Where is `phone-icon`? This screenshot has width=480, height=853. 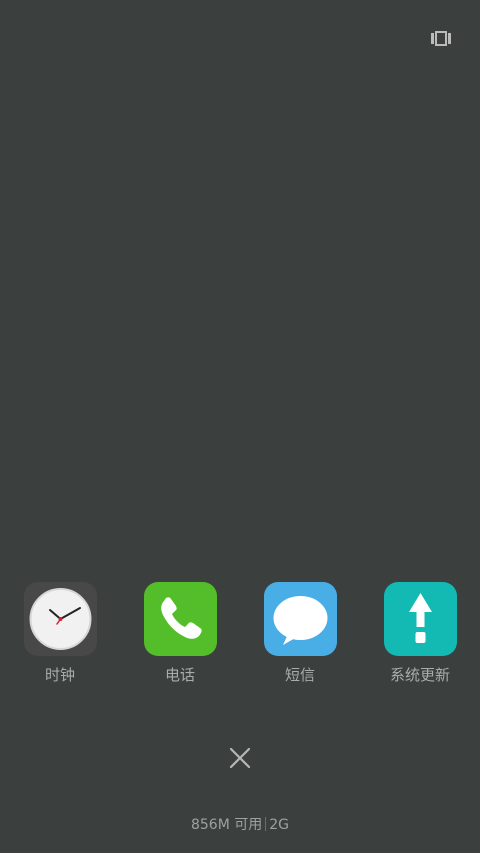 phone-icon is located at coordinates (180, 619).